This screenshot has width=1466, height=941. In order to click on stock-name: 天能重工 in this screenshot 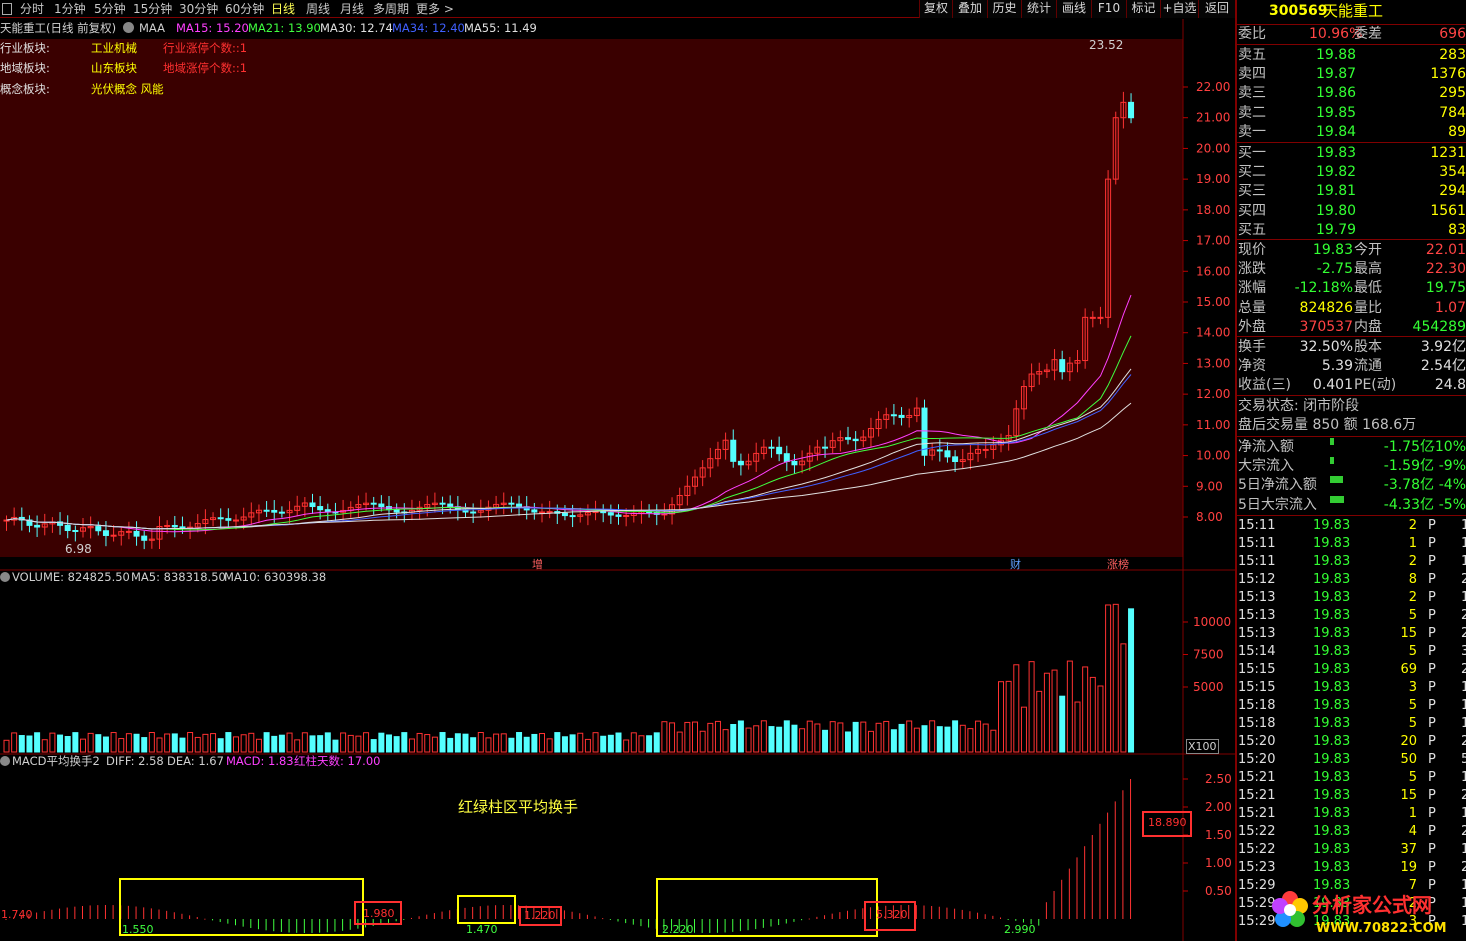, I will do `click(1353, 11)`.